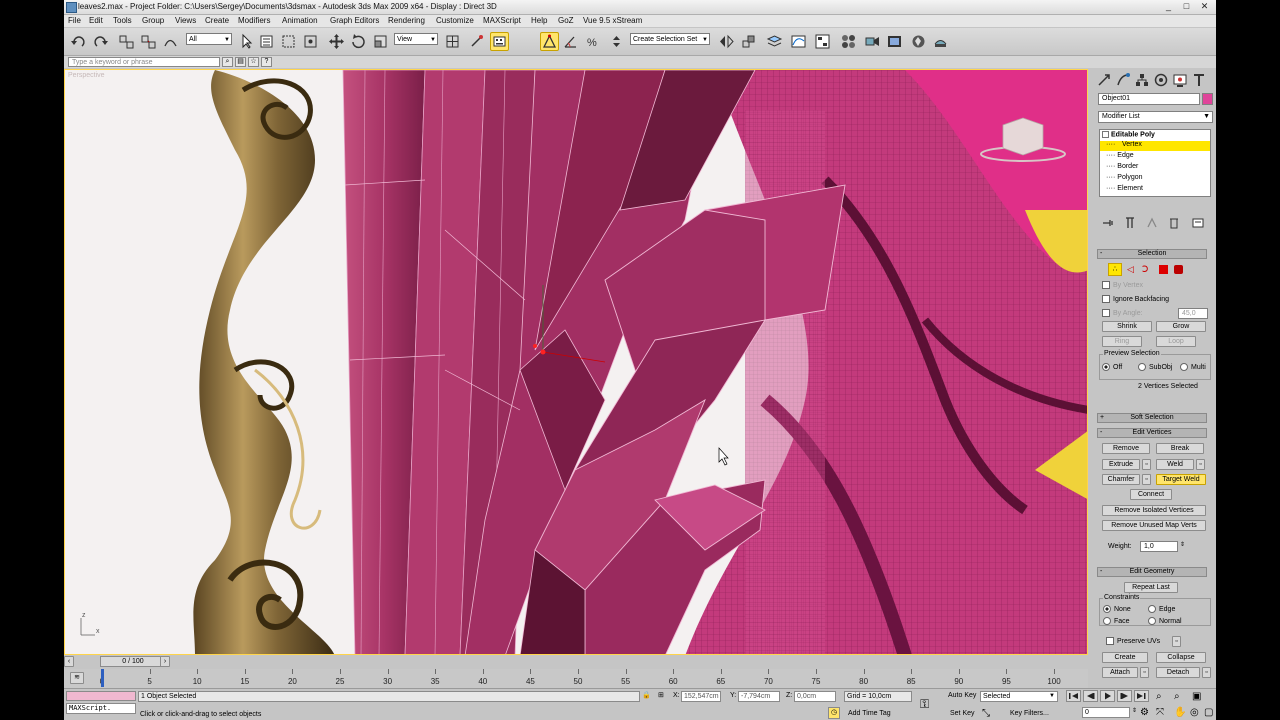  I want to click on grow-button: Grow, so click(1181, 326).